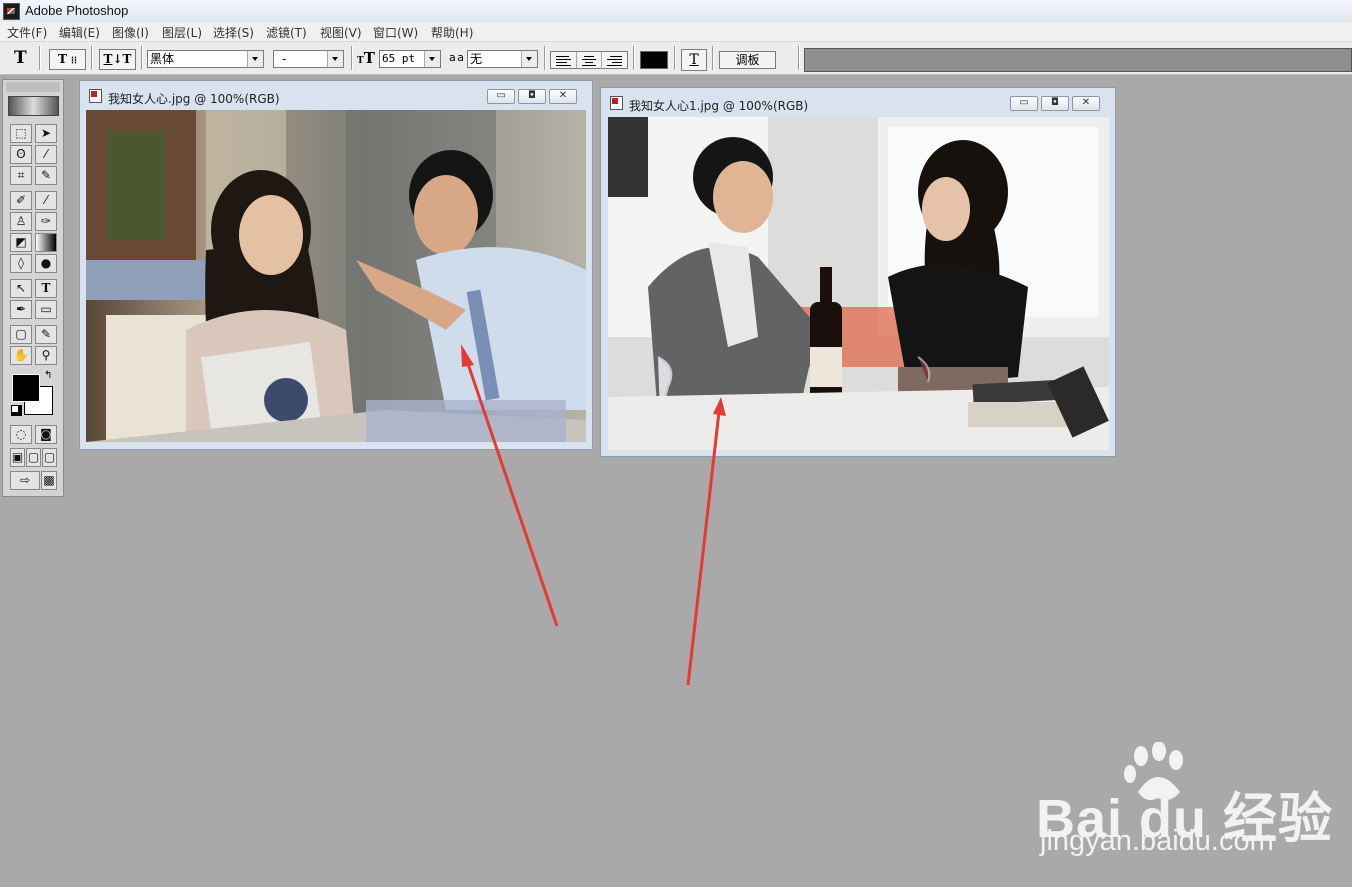 This screenshot has width=1352, height=887. What do you see at coordinates (1157, 841) in the screenshot?
I see `watermark-url: jingyan.baidu.com` at bounding box center [1157, 841].